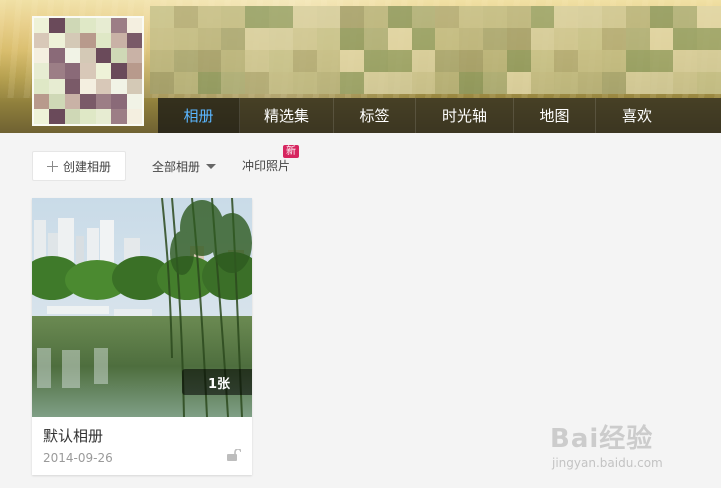  What do you see at coordinates (211, 166) in the screenshot?
I see `chevron-down-icon` at bounding box center [211, 166].